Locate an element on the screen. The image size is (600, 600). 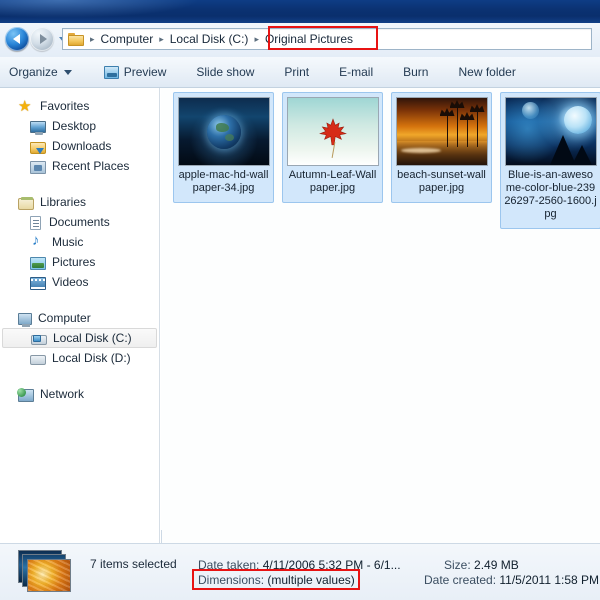
new-folder-label: New folder is located at coordinates (487, 72).